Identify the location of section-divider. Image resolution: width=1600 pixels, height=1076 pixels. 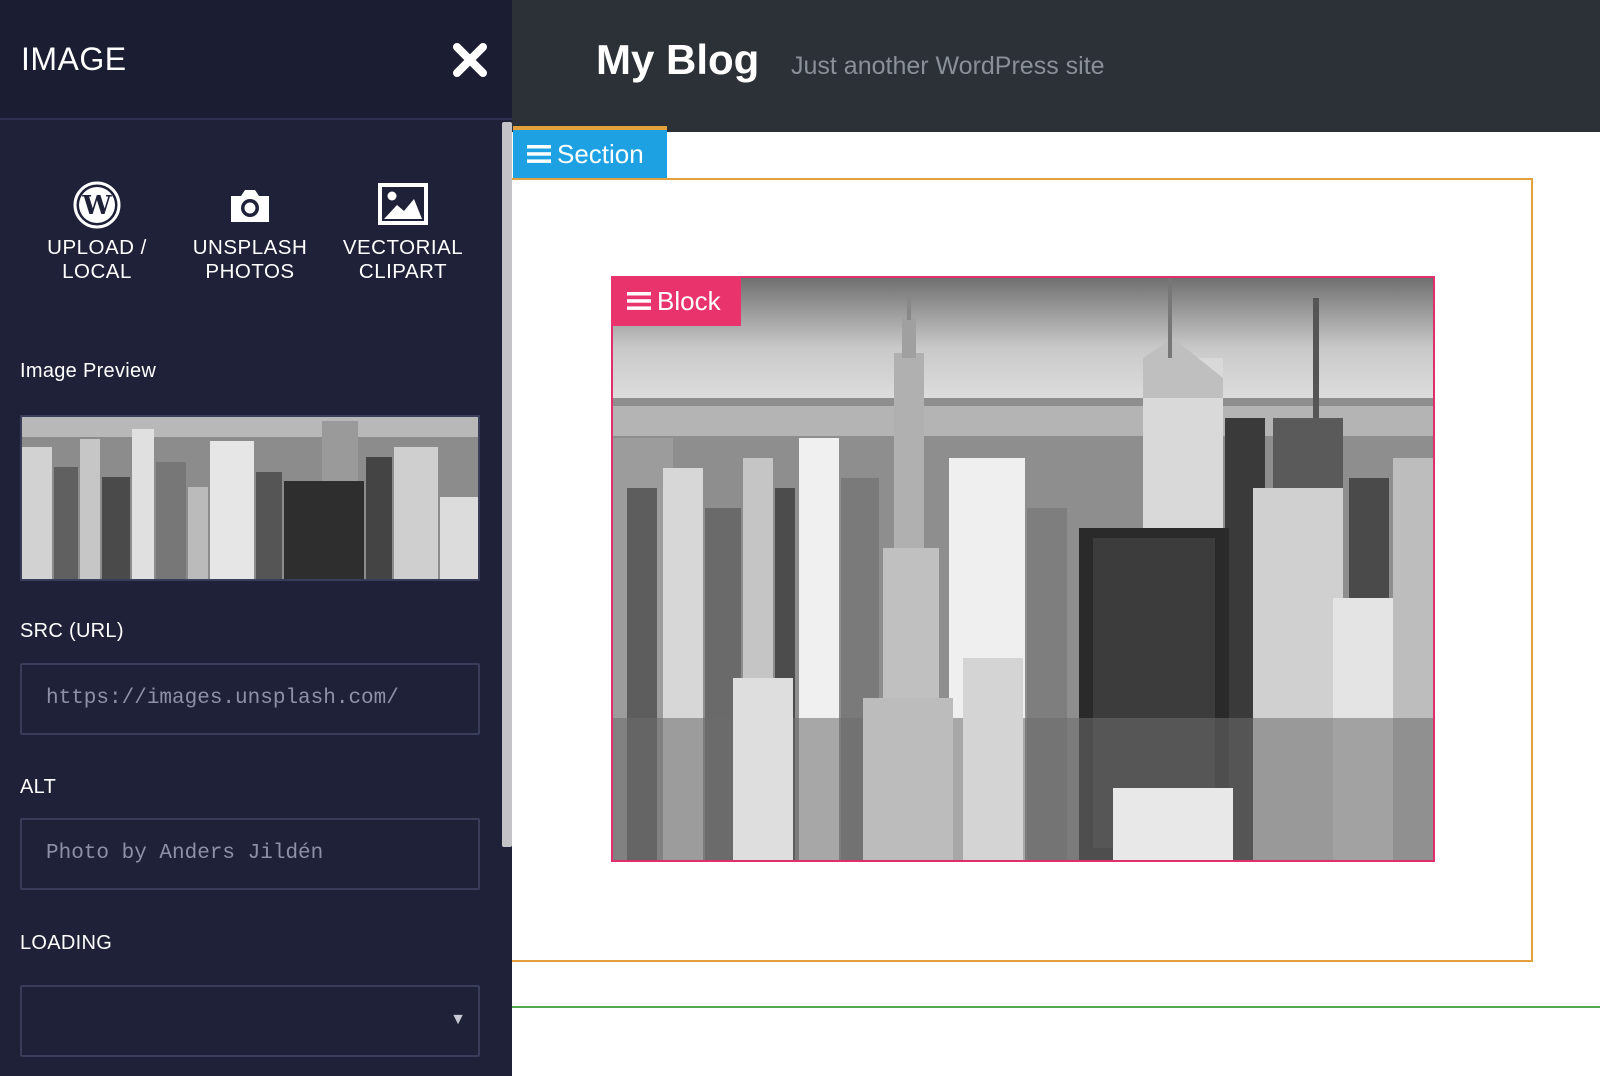
(1056, 1007).